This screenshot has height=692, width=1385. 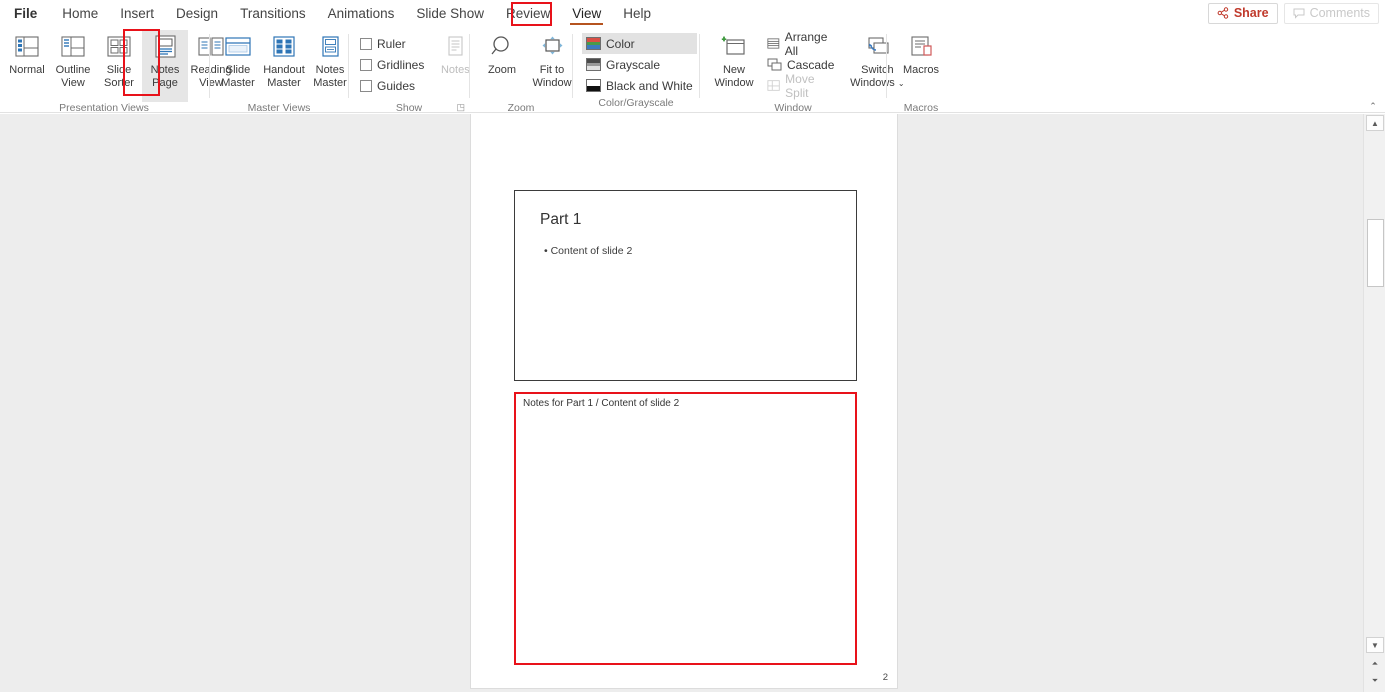 What do you see at coordinates (601, 403) in the screenshot?
I see `notes-text: Notes for Part 1 / Content of slide 2` at bounding box center [601, 403].